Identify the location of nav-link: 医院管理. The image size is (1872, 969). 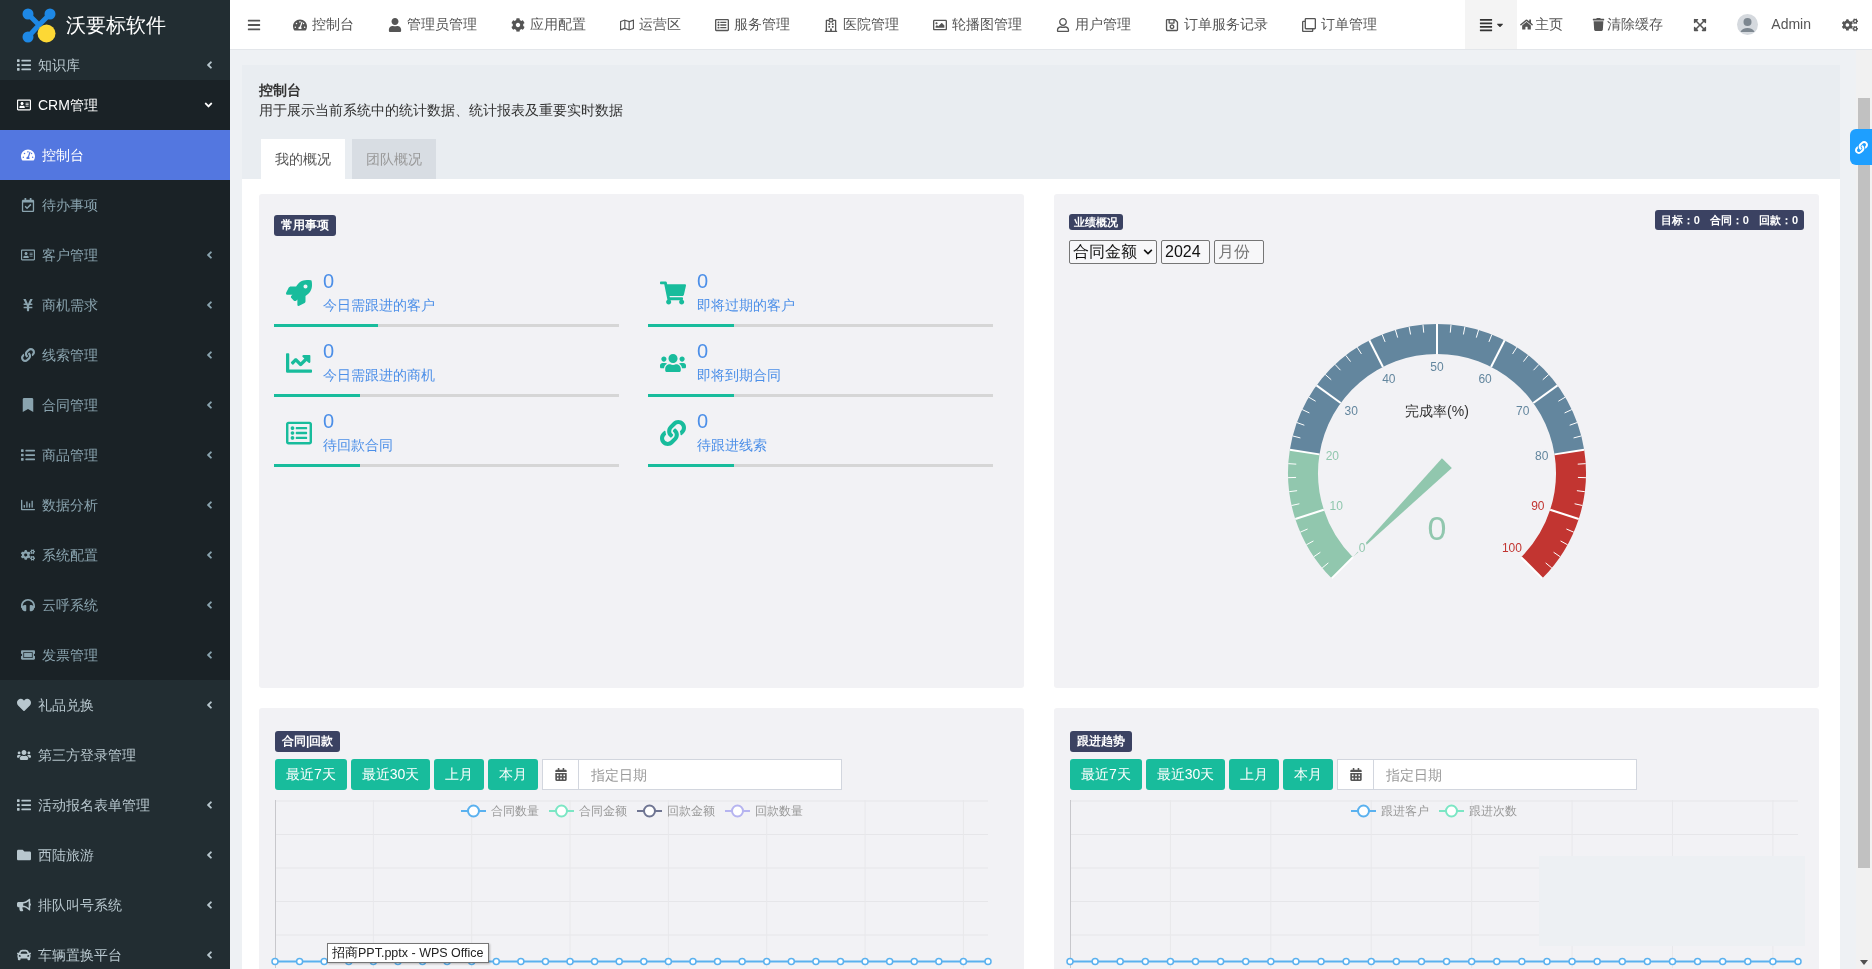
(861, 24).